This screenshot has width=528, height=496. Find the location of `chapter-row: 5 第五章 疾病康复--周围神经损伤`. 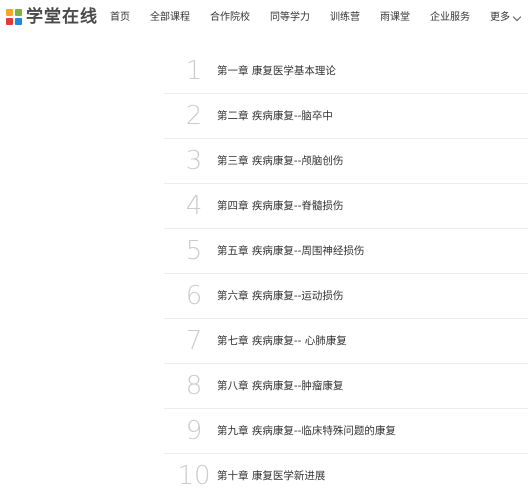

chapter-row: 5 第五章 疾病康复--周围神经损伤 is located at coordinates (346, 251).